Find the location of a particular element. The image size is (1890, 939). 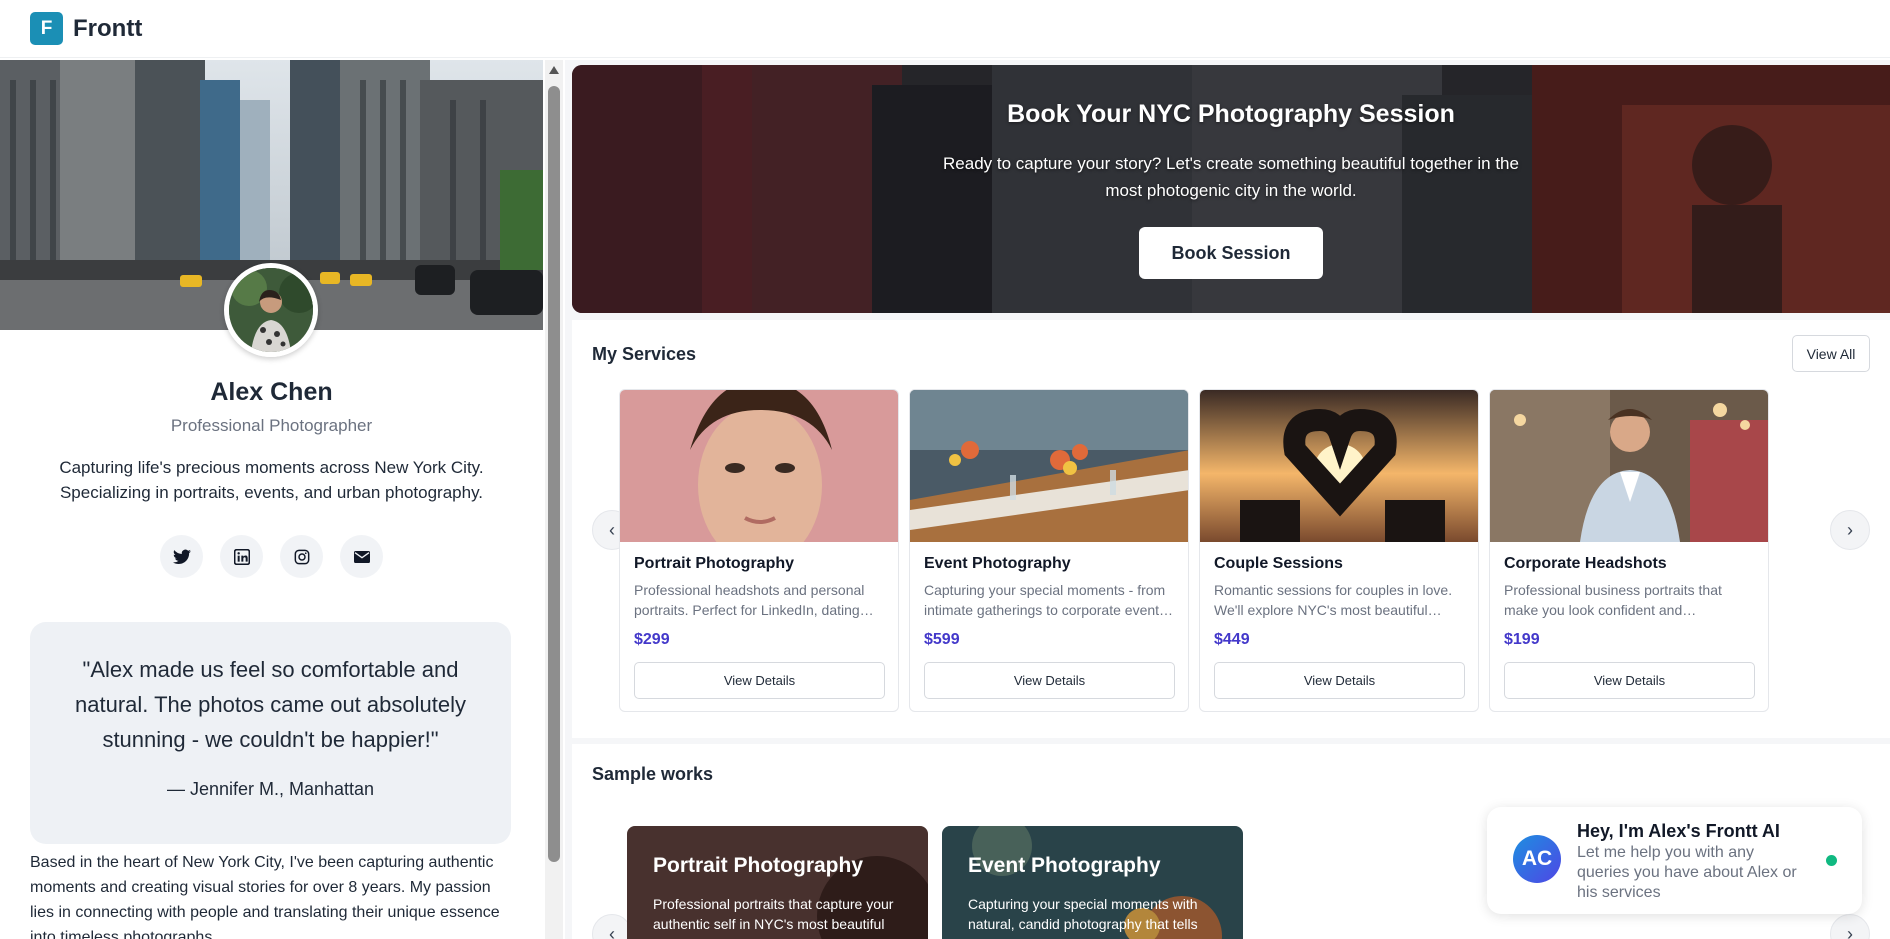

samples-prev-button: ‹ is located at coordinates (612, 926).